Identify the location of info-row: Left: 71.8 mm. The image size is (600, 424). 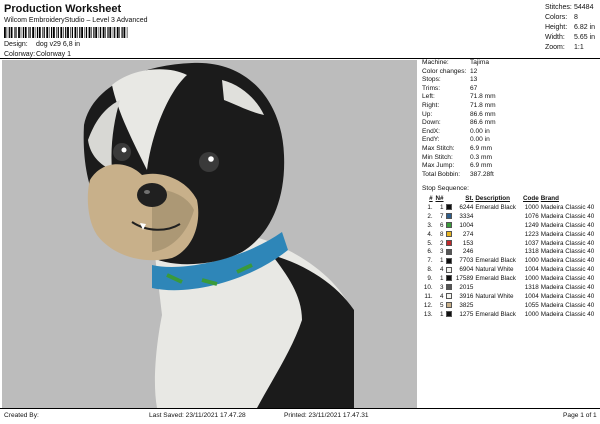
(459, 97).